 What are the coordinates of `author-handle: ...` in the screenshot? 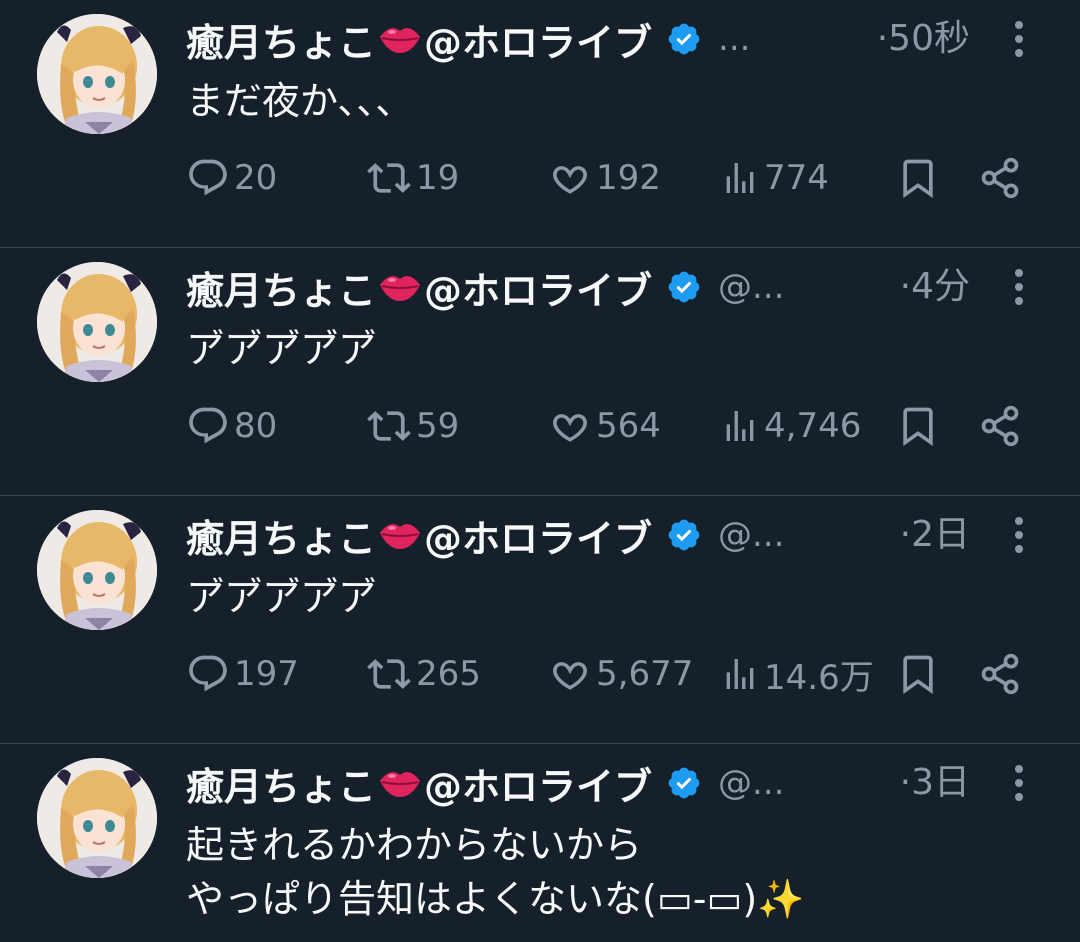 It's located at (734, 39).